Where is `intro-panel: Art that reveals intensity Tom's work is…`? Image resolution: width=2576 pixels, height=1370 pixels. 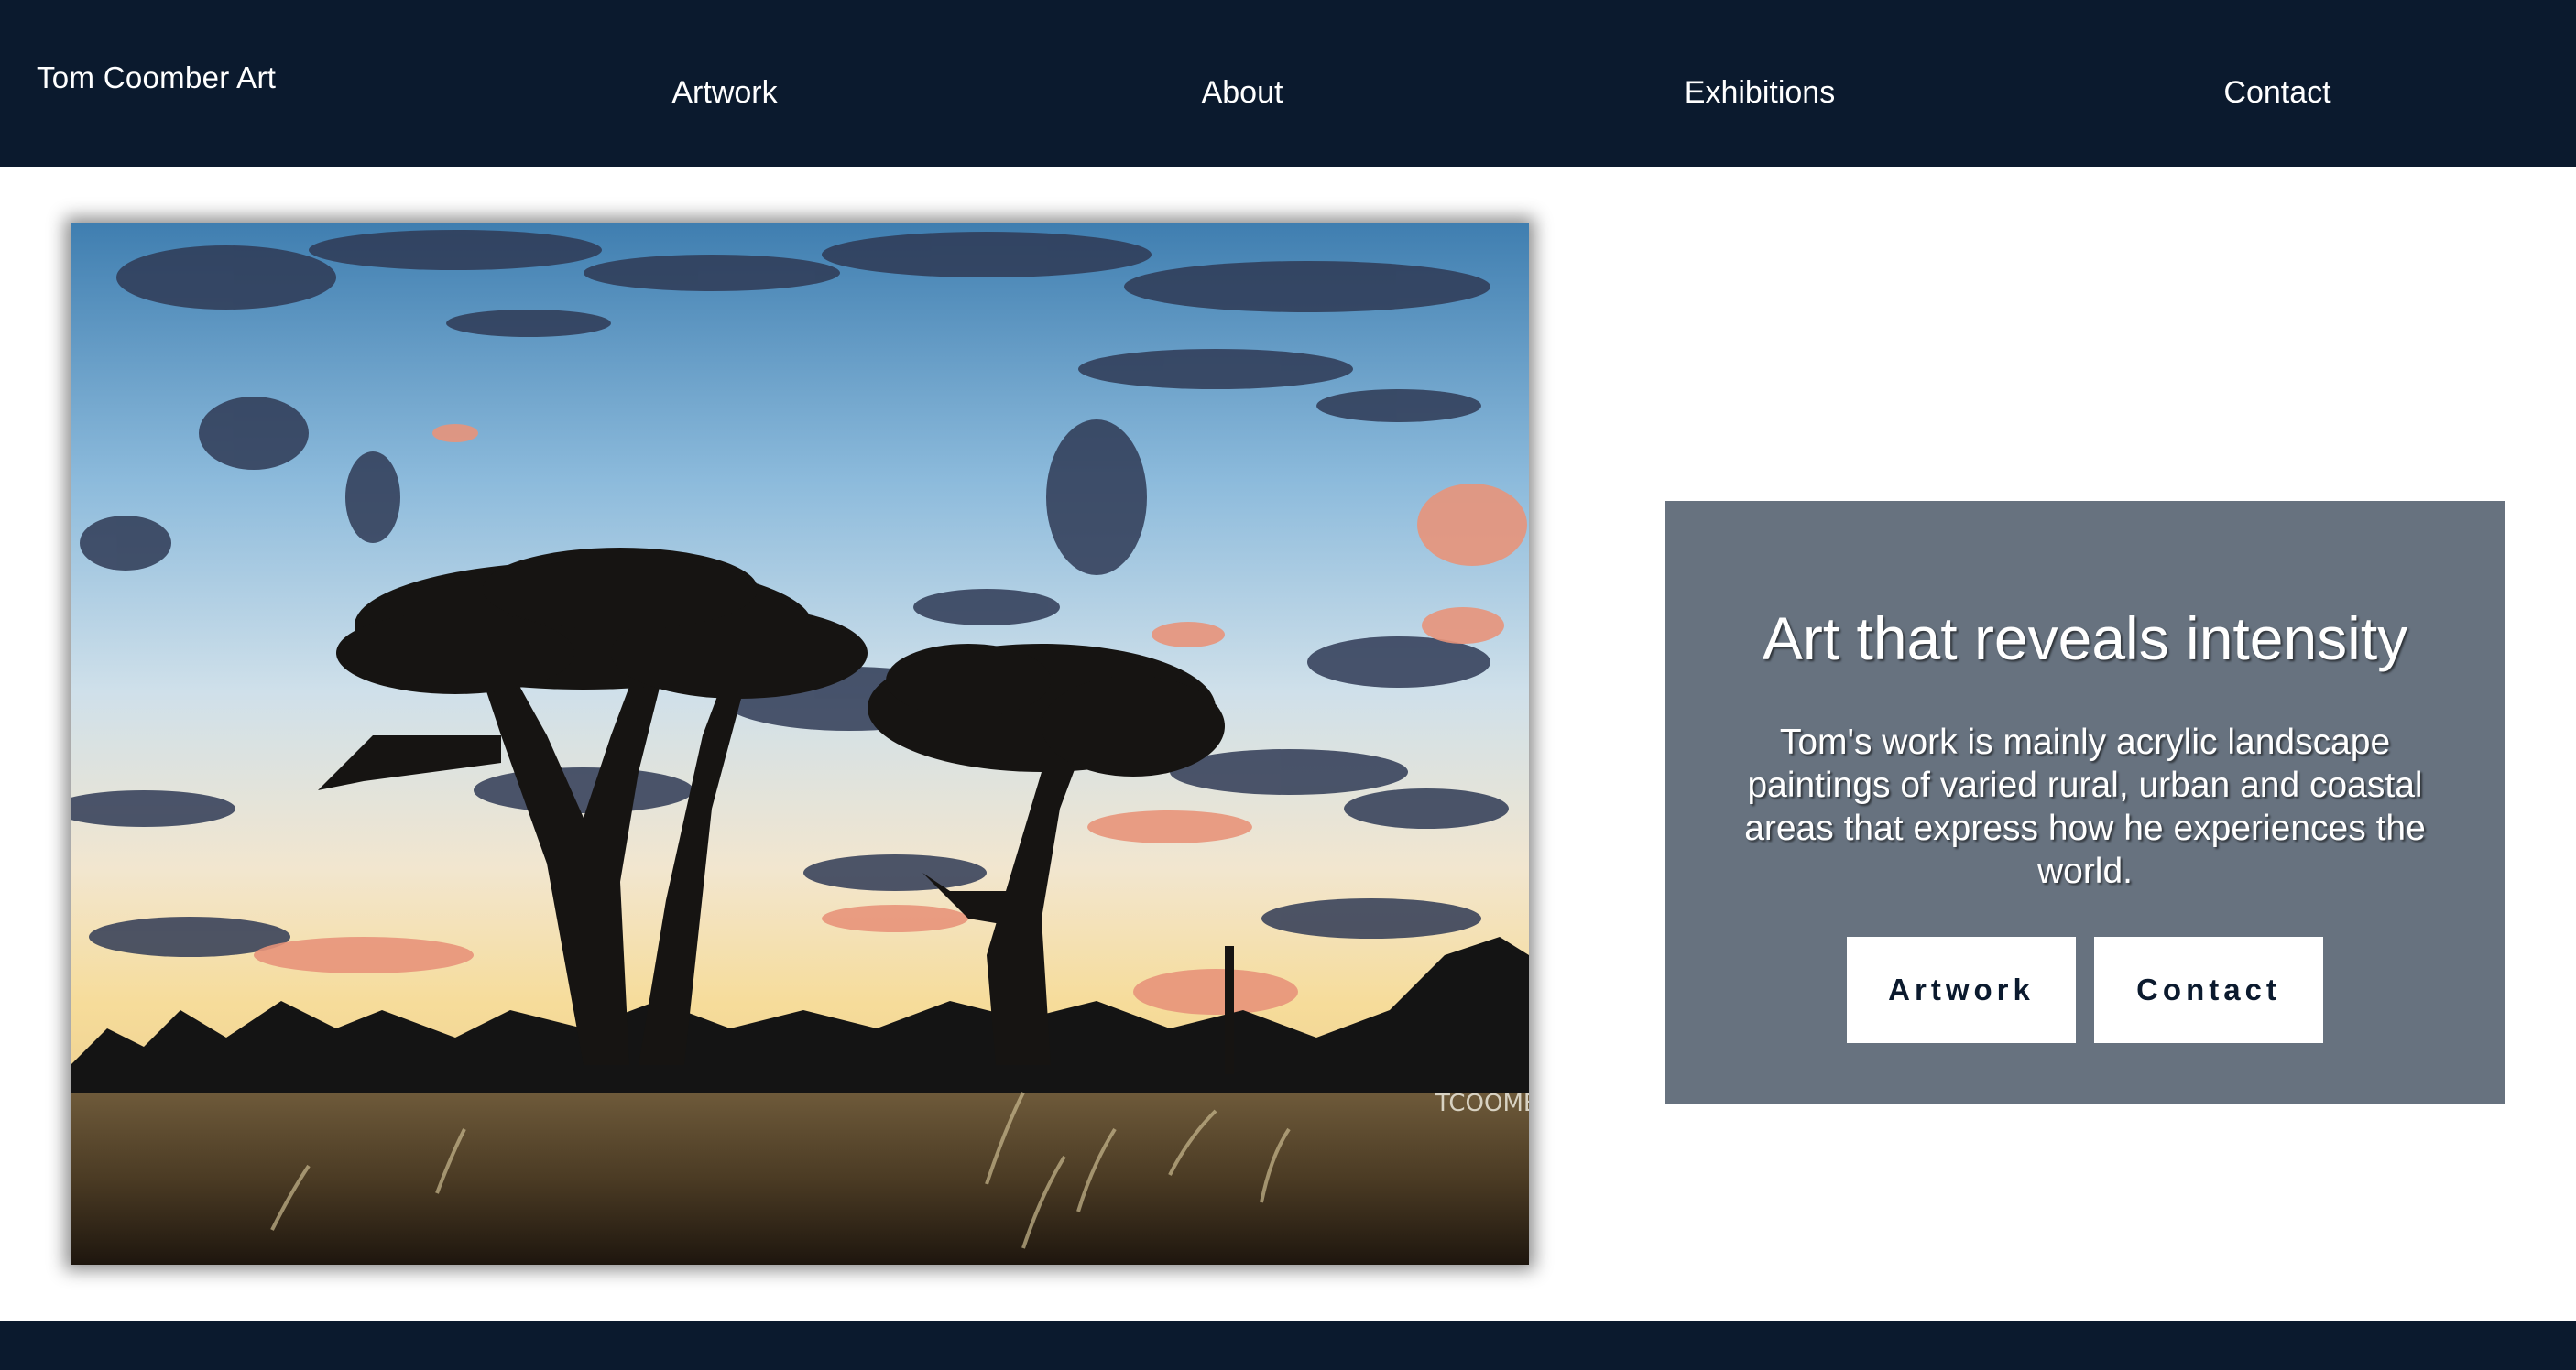
intro-panel: Art that reveals intensity Tom's work is… is located at coordinates (2085, 802).